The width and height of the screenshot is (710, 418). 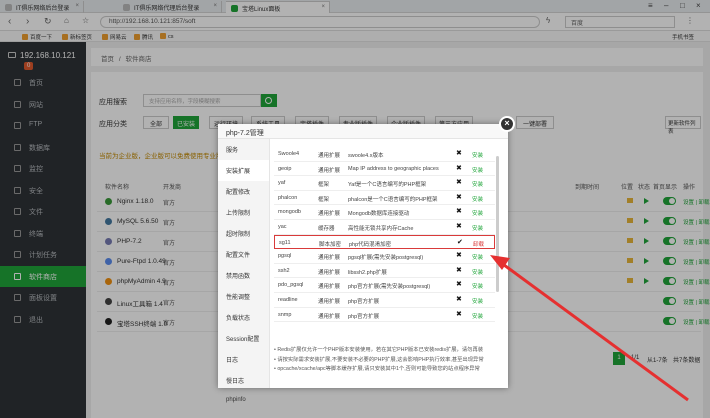 I want to click on annotation-arrow, so click(x=589, y=328).